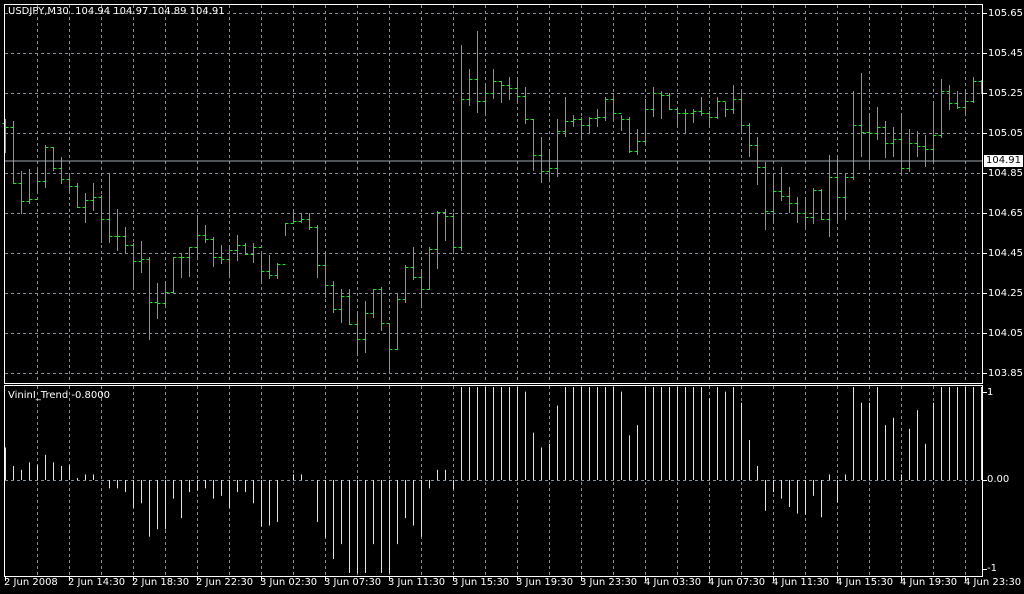  Describe the element at coordinates (1005, 253) in the screenshot. I see `price-axis-label: 104.45` at that location.